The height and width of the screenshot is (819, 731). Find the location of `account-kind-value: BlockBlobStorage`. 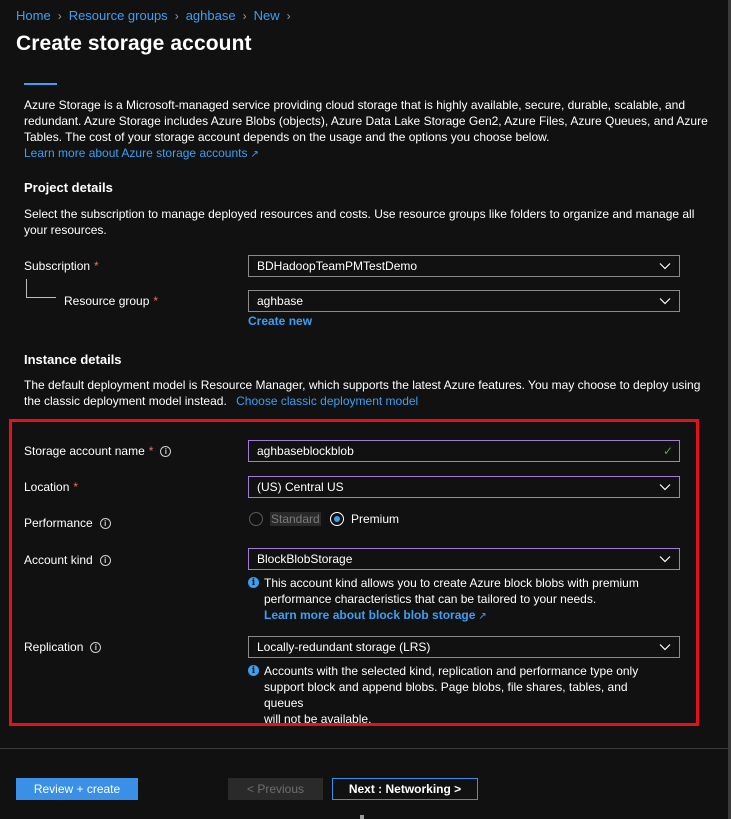

account-kind-value: BlockBlobStorage is located at coordinates (305, 559).